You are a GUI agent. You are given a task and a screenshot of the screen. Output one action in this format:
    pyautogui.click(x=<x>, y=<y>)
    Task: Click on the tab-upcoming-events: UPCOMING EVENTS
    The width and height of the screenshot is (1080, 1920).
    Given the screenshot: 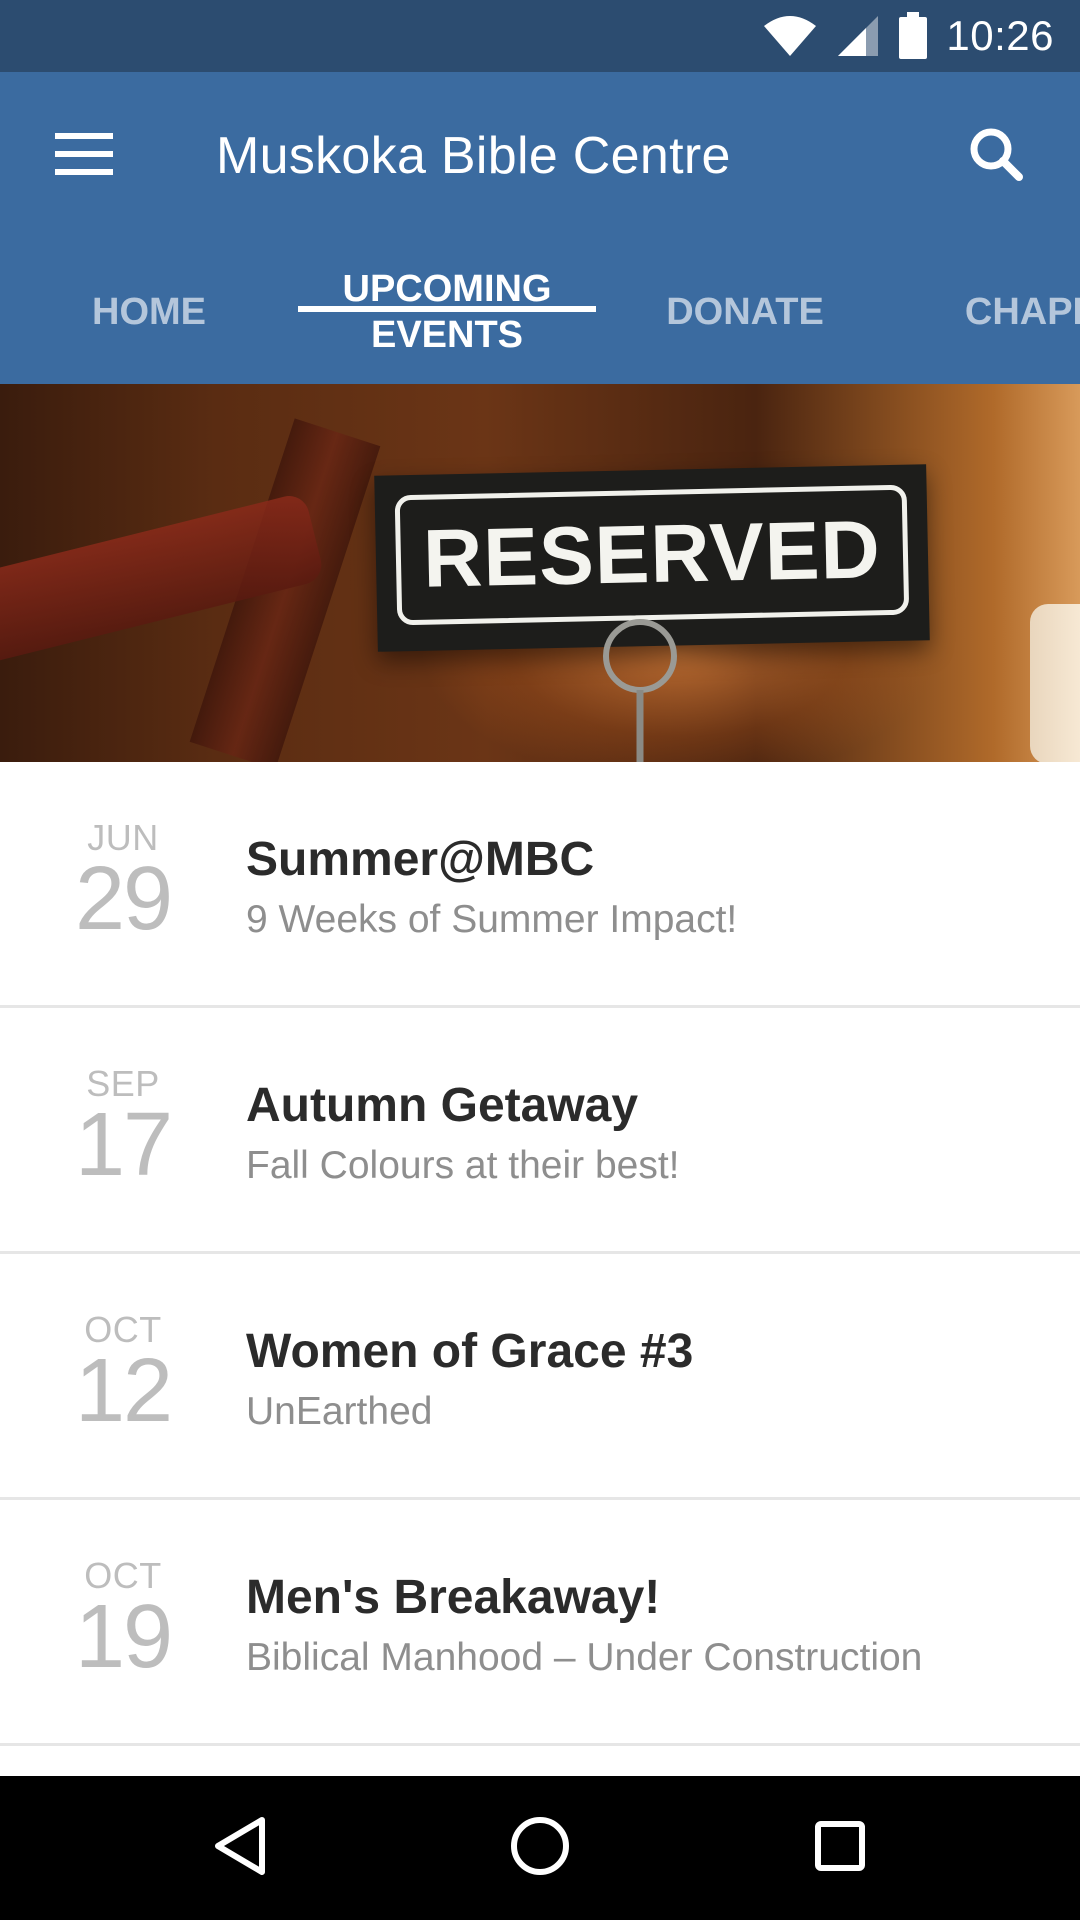 What is the action you would take?
    pyautogui.click(x=447, y=312)
    